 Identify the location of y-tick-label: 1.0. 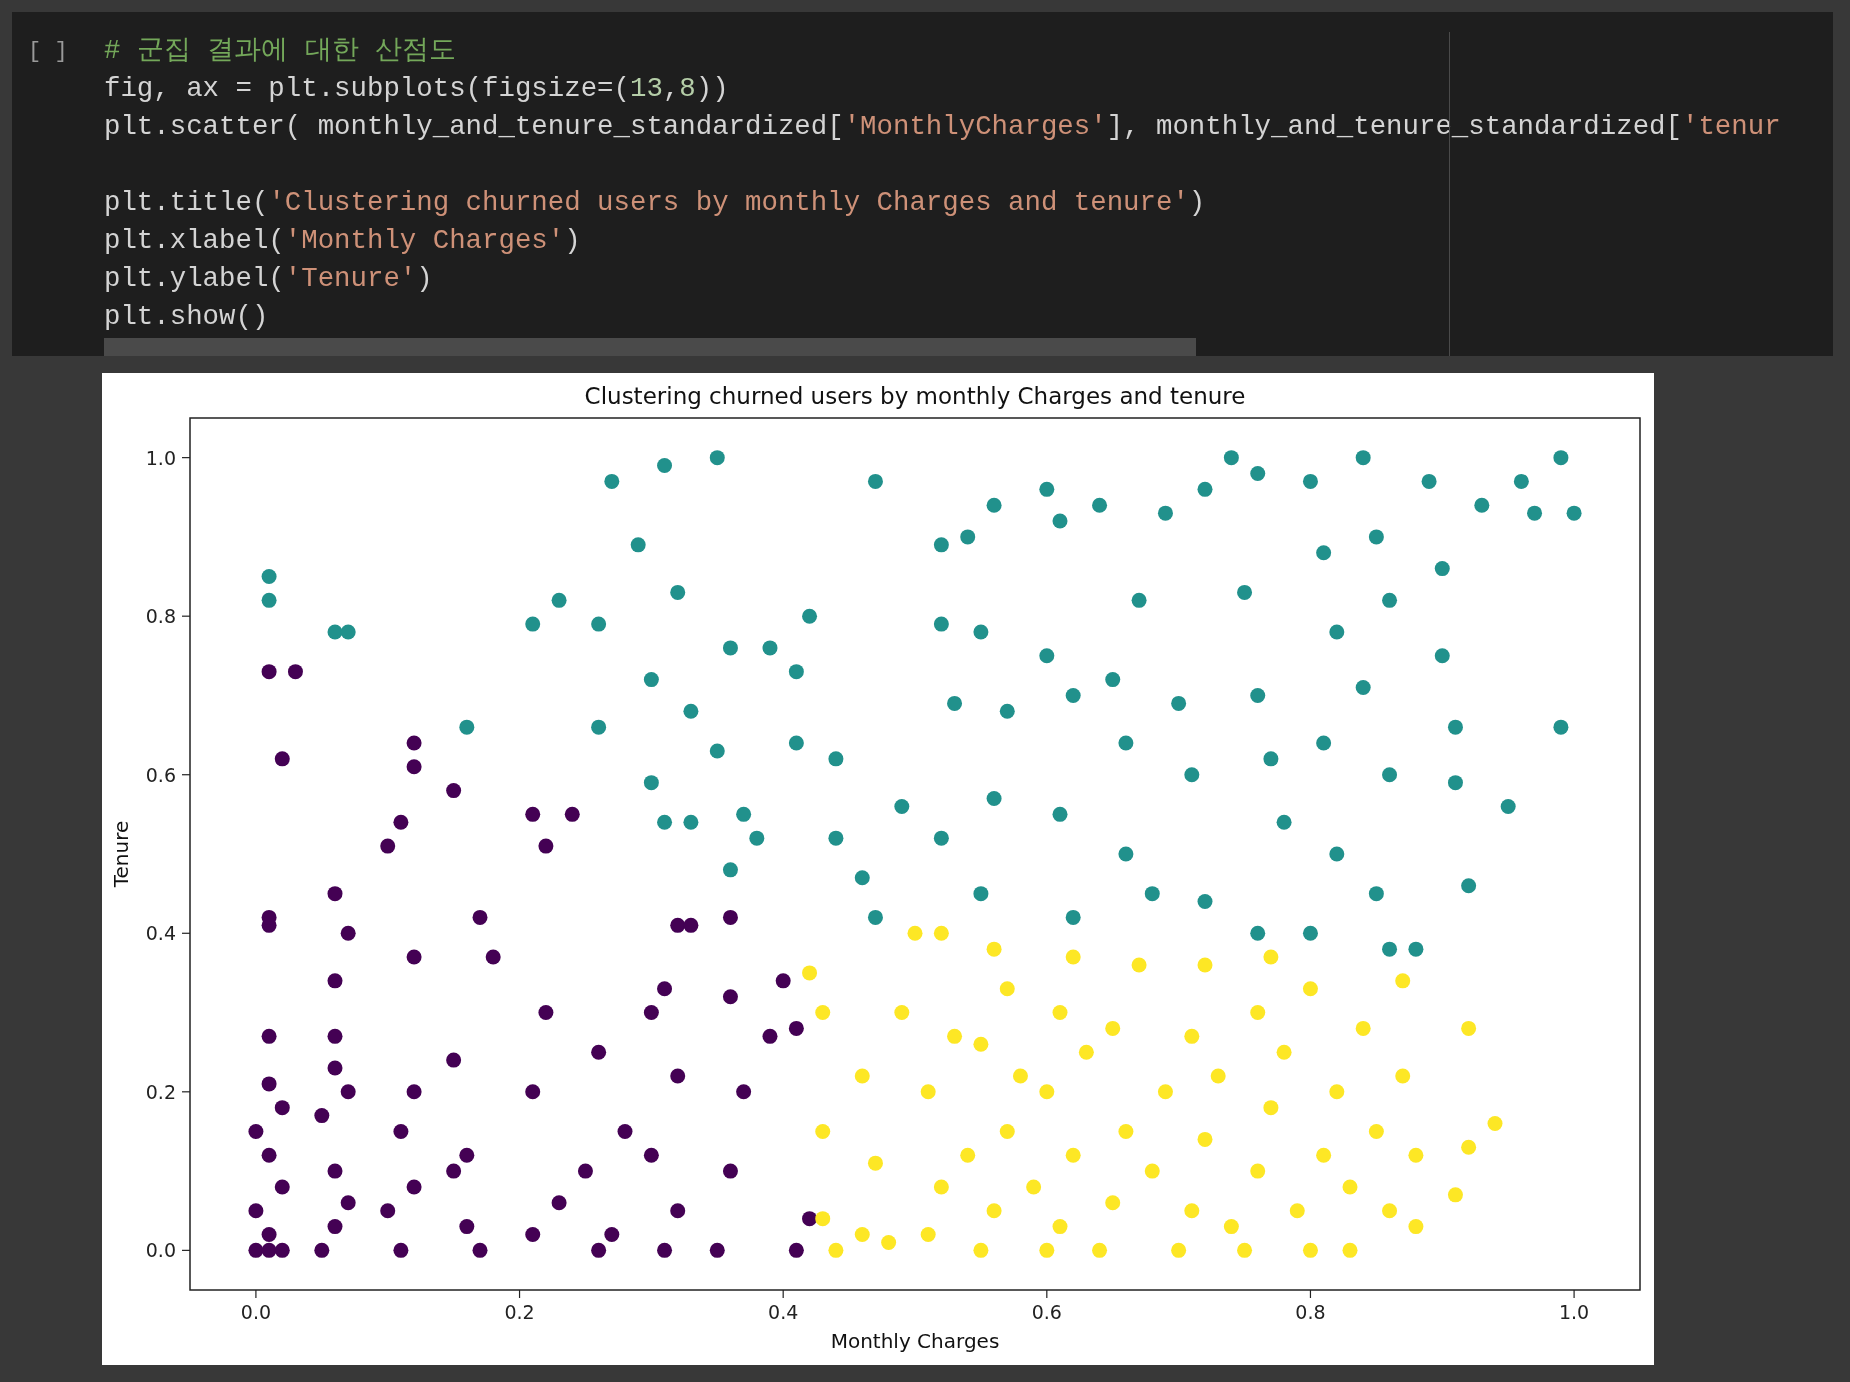
(160, 457).